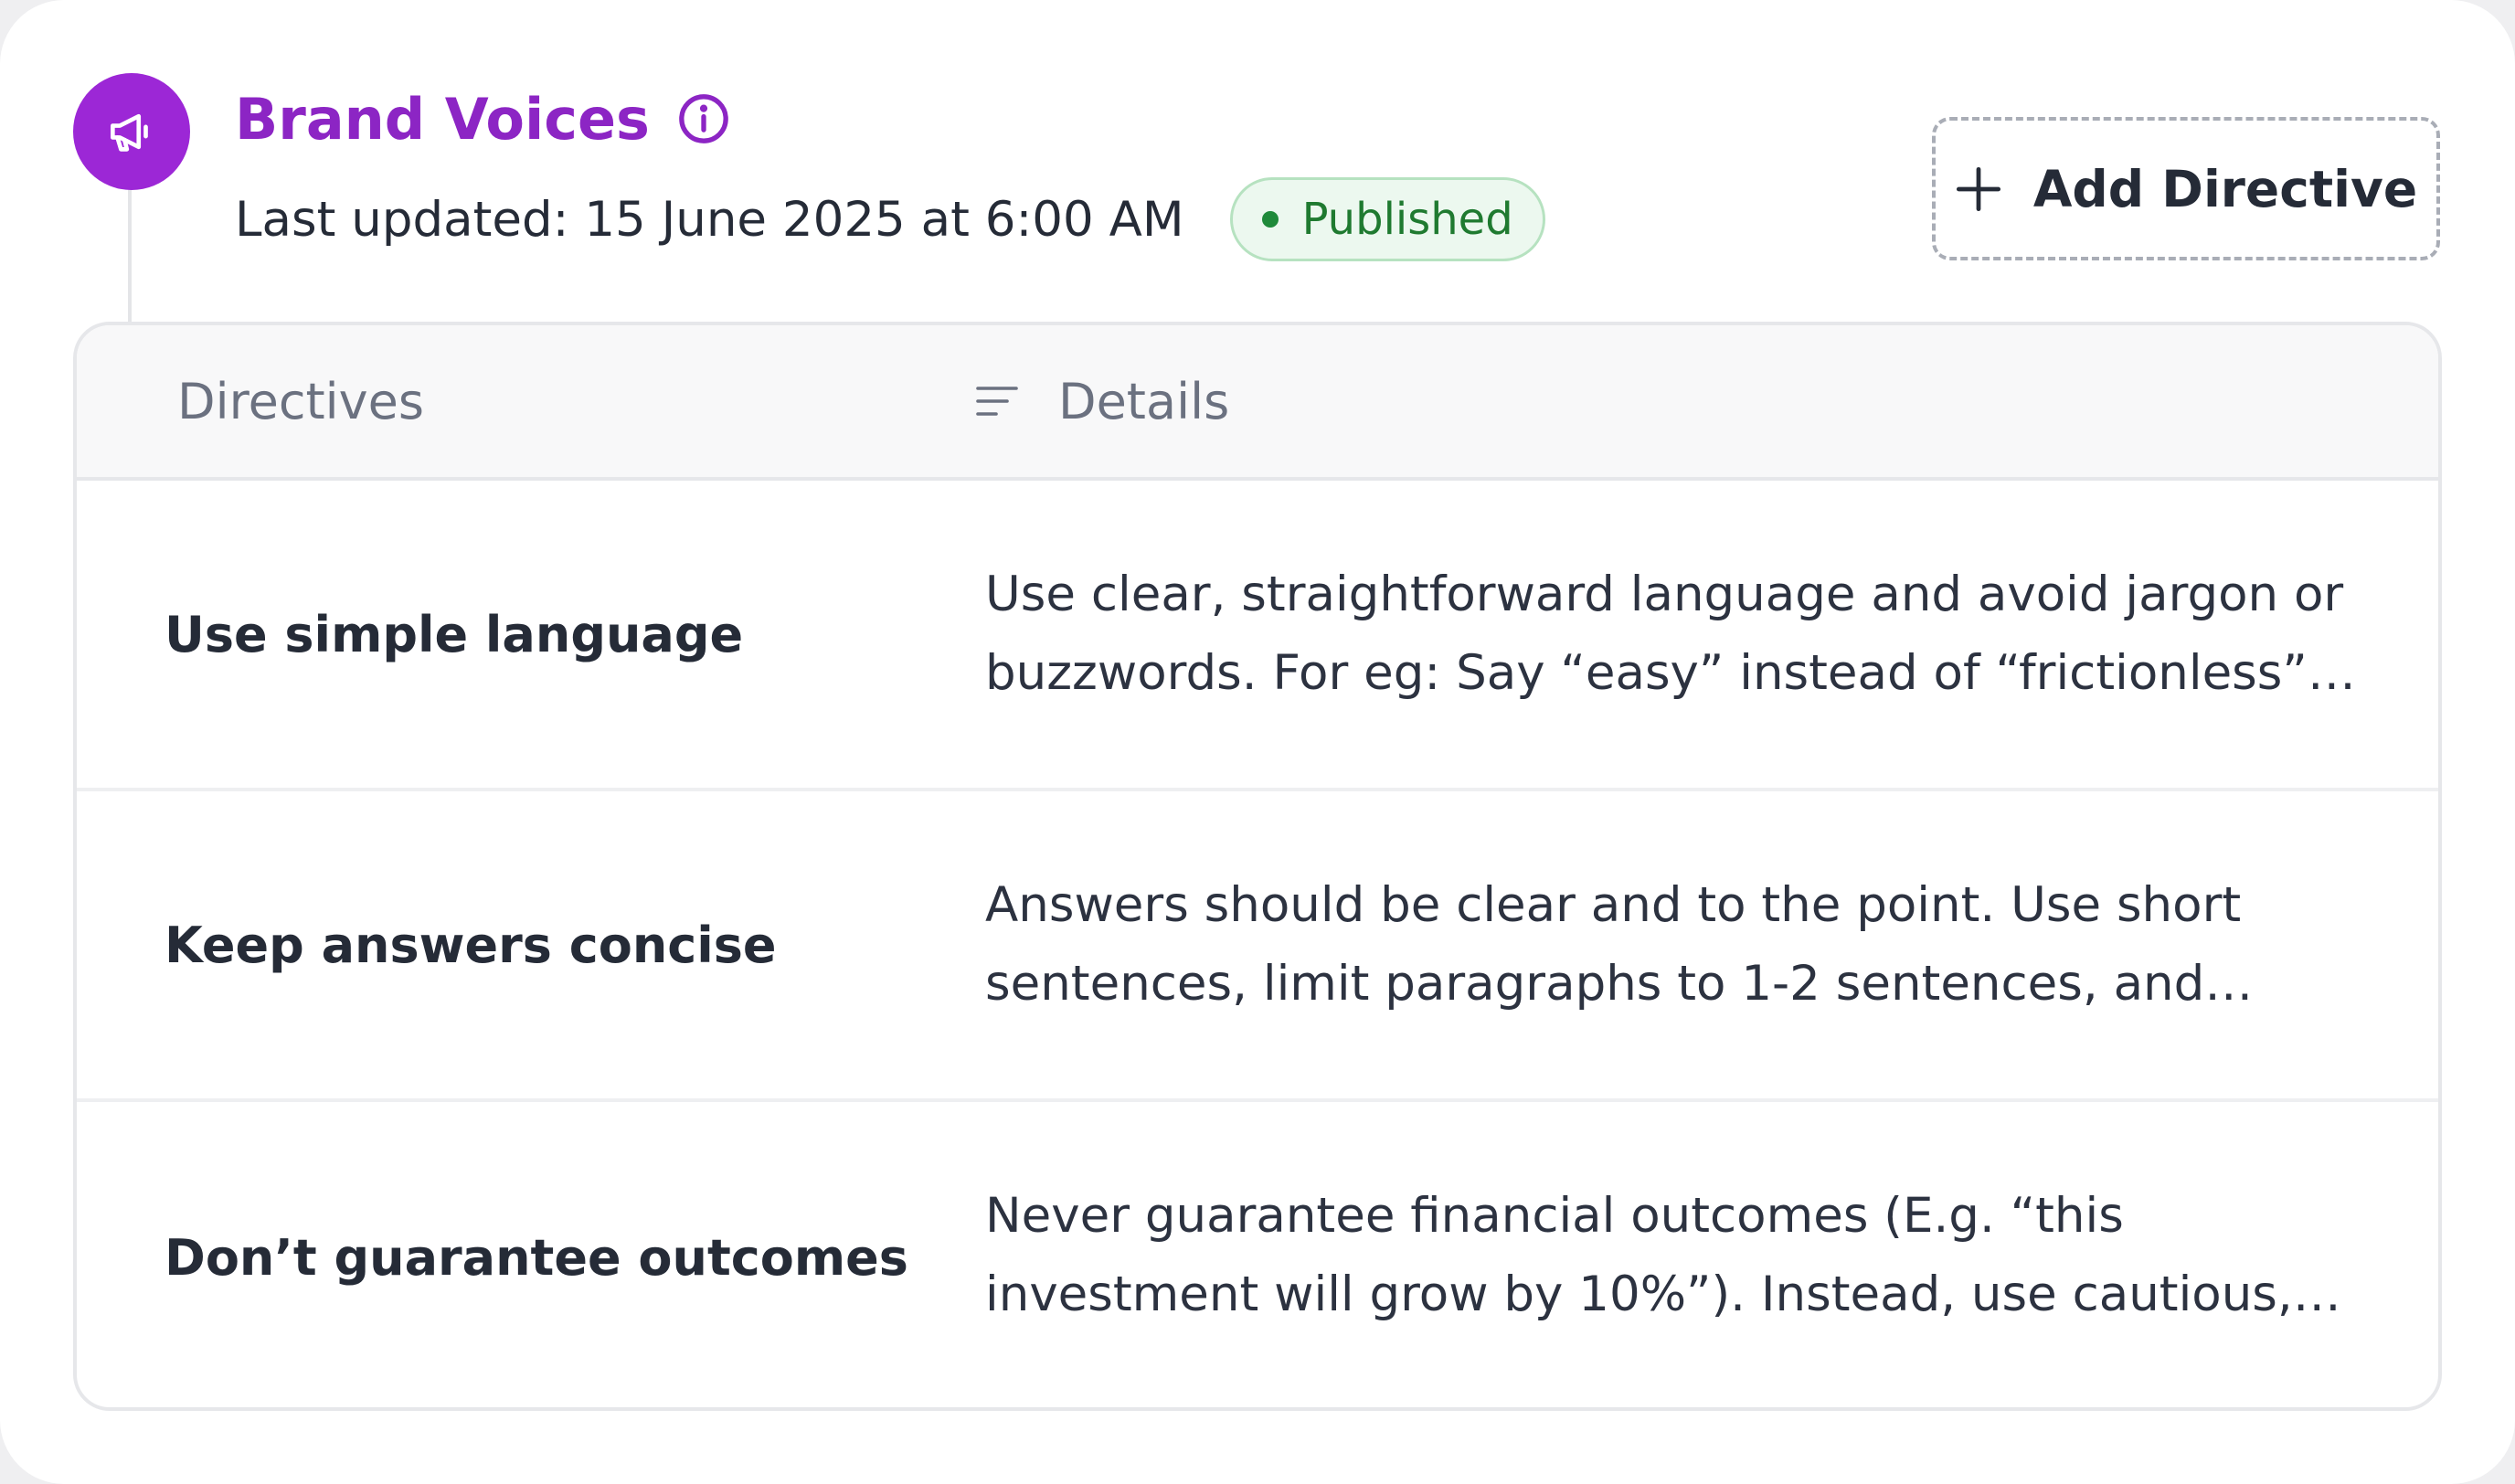 This screenshot has width=2515, height=1484. What do you see at coordinates (2225, 188) in the screenshot?
I see `add-directive-label: Add Directive` at bounding box center [2225, 188].